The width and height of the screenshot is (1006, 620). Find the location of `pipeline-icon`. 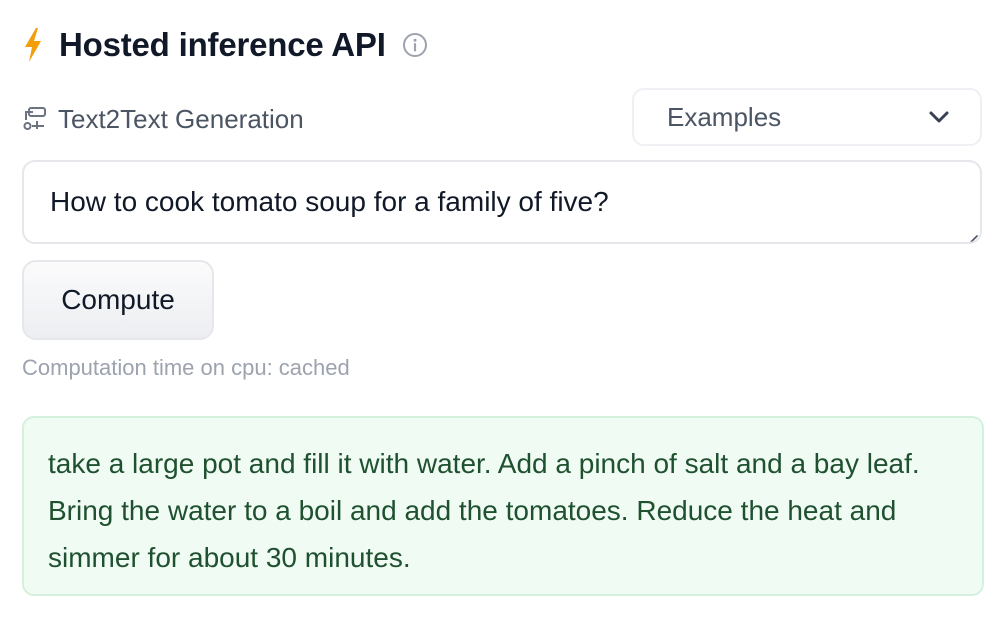

pipeline-icon is located at coordinates (35, 119).